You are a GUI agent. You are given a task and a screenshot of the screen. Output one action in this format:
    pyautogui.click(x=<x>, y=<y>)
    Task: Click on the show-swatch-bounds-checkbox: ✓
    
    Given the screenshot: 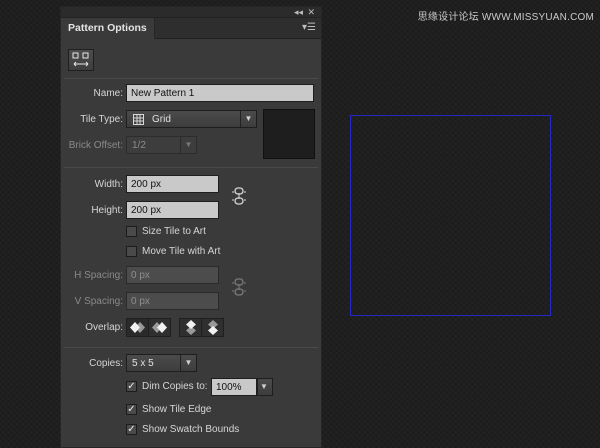 What is the action you would take?
    pyautogui.click(x=131, y=429)
    